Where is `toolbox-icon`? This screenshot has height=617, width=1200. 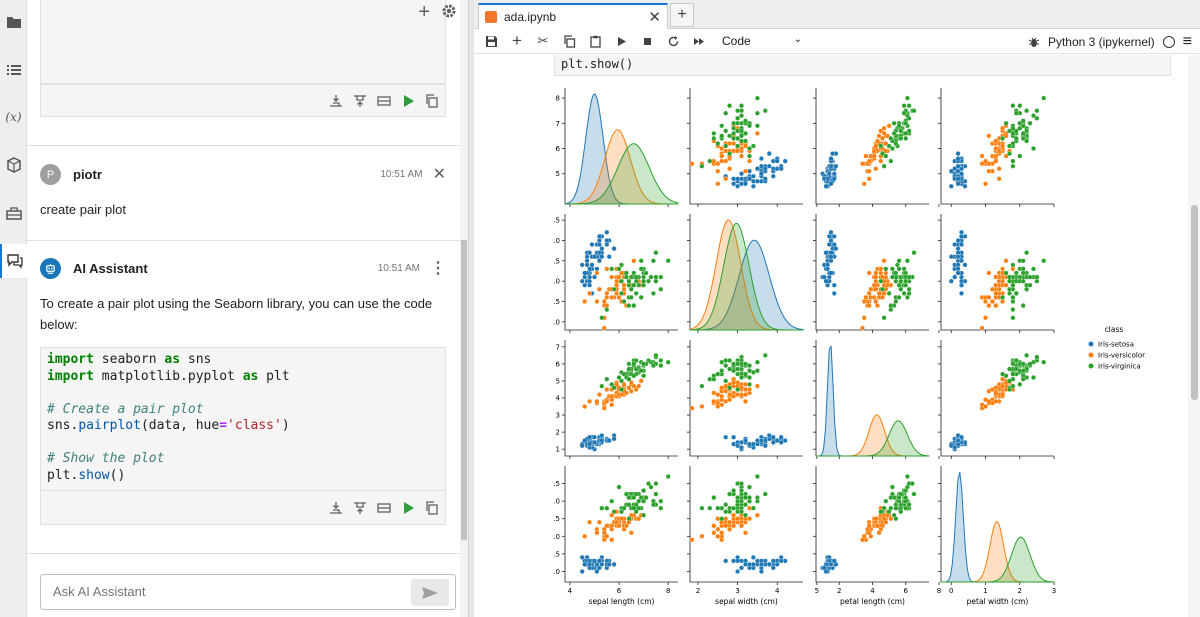 toolbox-icon is located at coordinates (13, 213).